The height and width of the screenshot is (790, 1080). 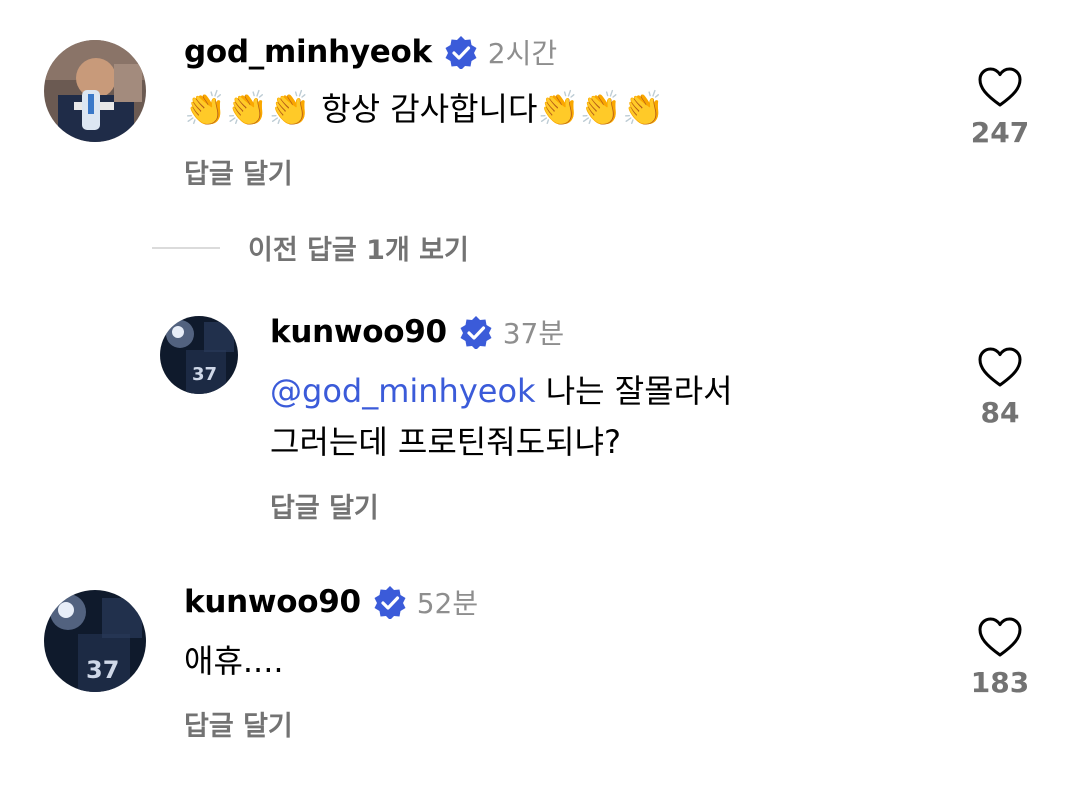 I want to click on comment-header: god_minhyeok 2시간, so click(x=370, y=52).